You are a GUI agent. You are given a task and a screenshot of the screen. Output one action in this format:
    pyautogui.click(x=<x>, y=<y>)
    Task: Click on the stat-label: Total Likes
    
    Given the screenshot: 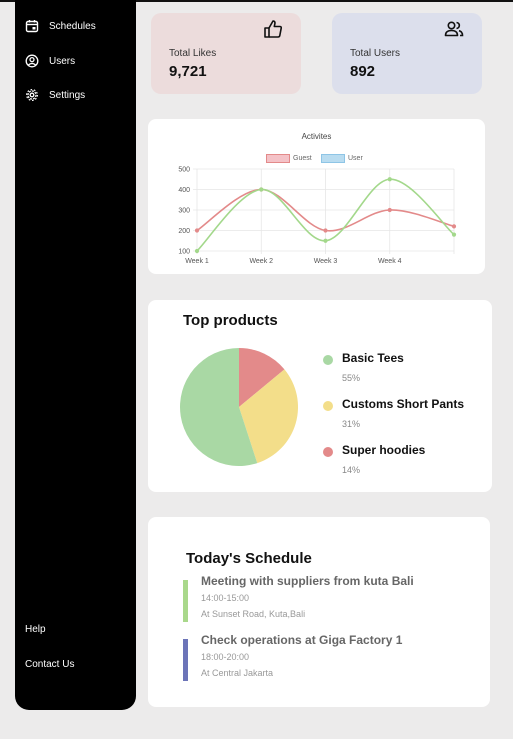 What is the action you would take?
    pyautogui.click(x=193, y=53)
    